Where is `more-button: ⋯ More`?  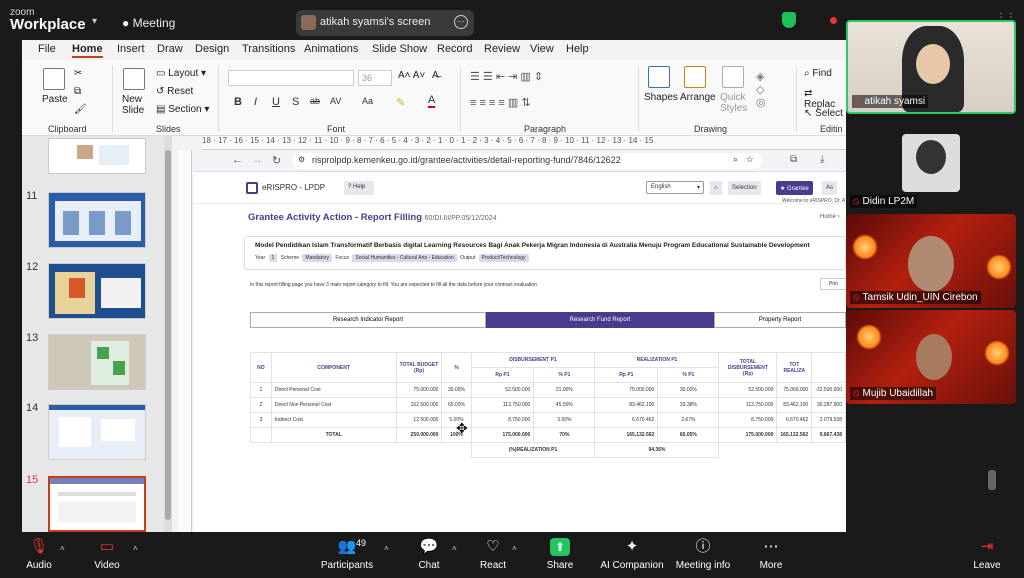 more-button: ⋯ More is located at coordinates (771, 554).